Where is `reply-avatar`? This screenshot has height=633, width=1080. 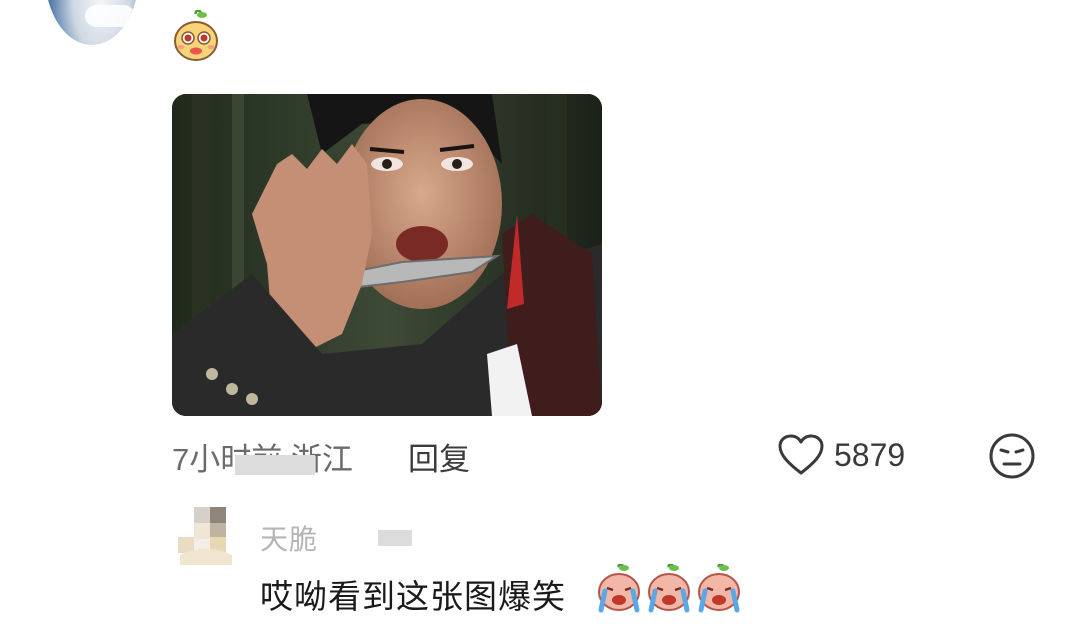
reply-avatar is located at coordinates (213, 537).